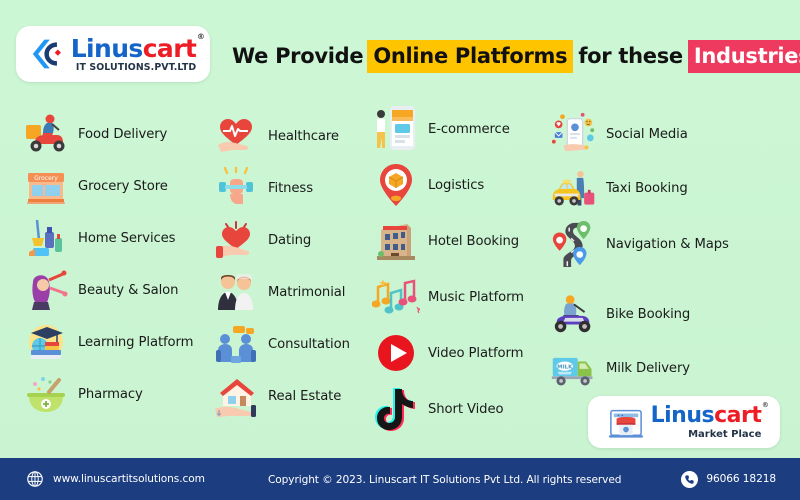  Describe the element at coordinates (474, 241) in the screenshot. I see `industry-label: Hotel Booking` at that location.